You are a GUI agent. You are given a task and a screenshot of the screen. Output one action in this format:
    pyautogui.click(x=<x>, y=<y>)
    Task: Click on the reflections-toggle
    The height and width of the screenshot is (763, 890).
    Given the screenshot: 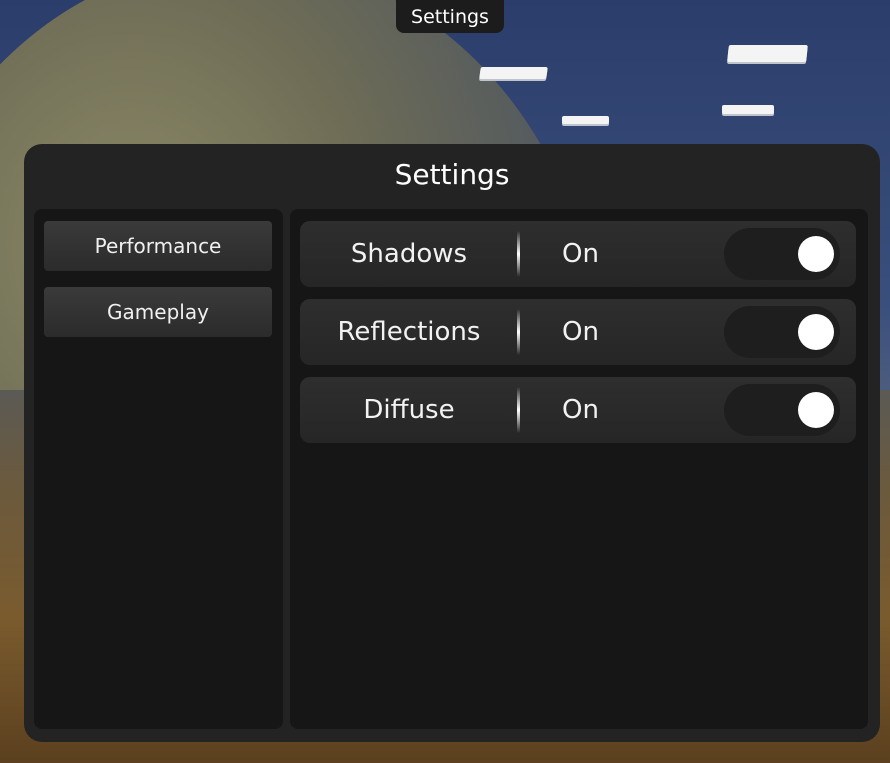 What is the action you would take?
    pyautogui.click(x=782, y=332)
    